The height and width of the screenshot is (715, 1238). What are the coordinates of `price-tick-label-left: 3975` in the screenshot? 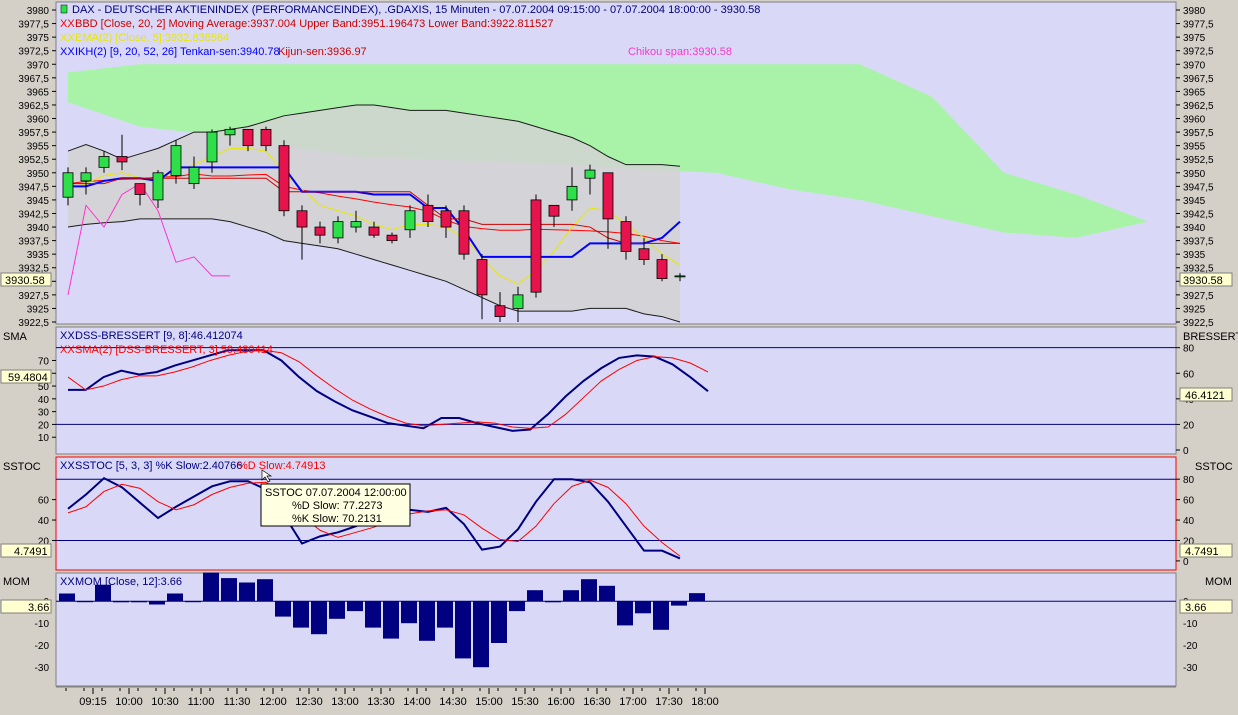 It's located at (38, 38).